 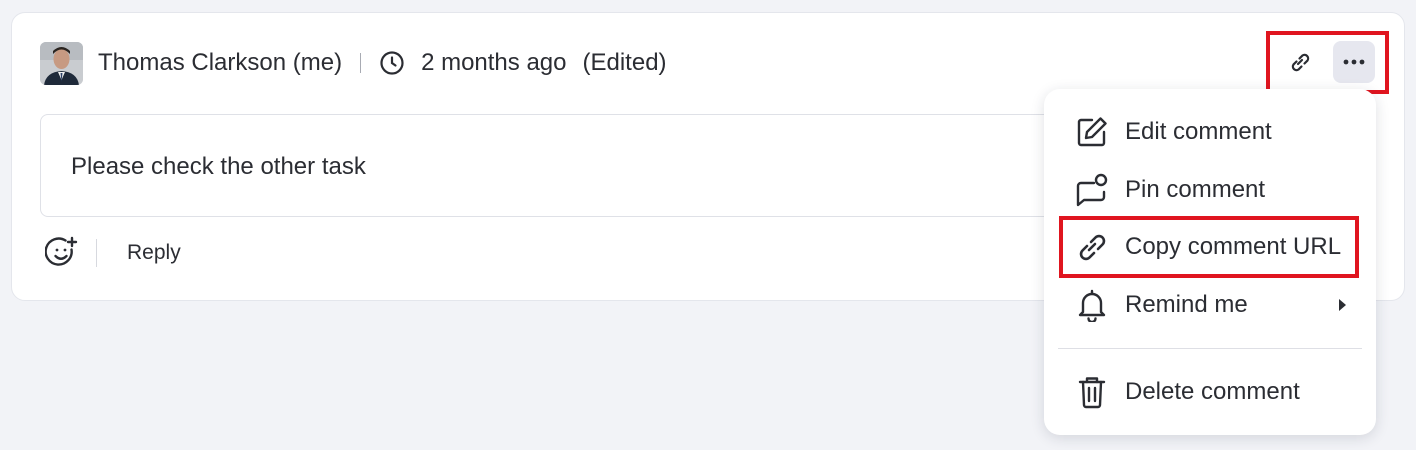 What do you see at coordinates (61, 63) in the screenshot?
I see `avatar` at bounding box center [61, 63].